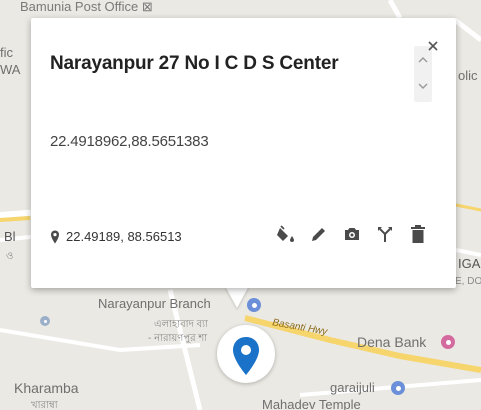  I want to click on map-label-narayanpur-branch: Narayanpur Branch, so click(154, 303).